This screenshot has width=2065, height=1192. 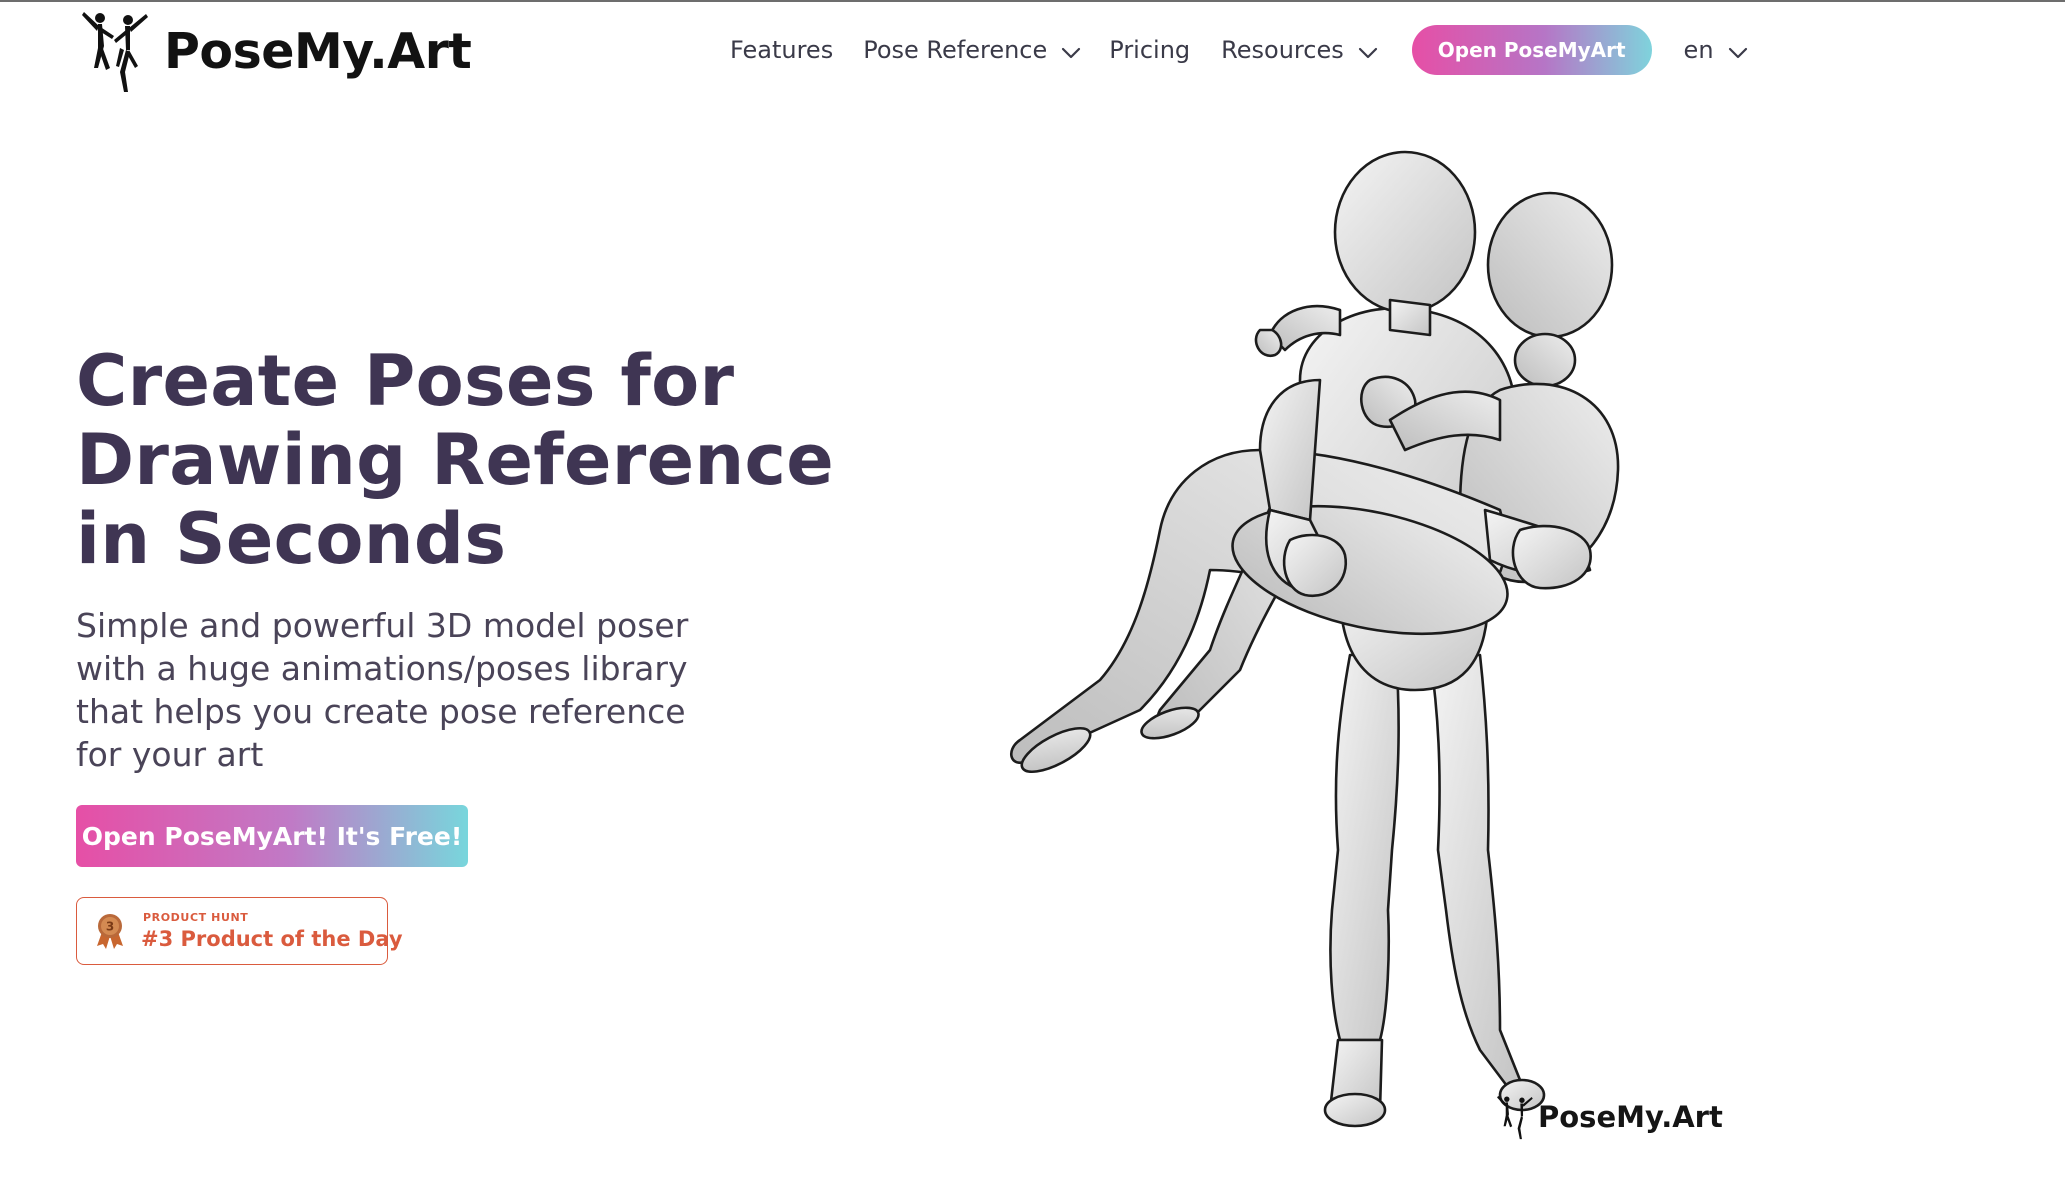 I want to click on nav-resources-label: Resources, so click(x=1282, y=50).